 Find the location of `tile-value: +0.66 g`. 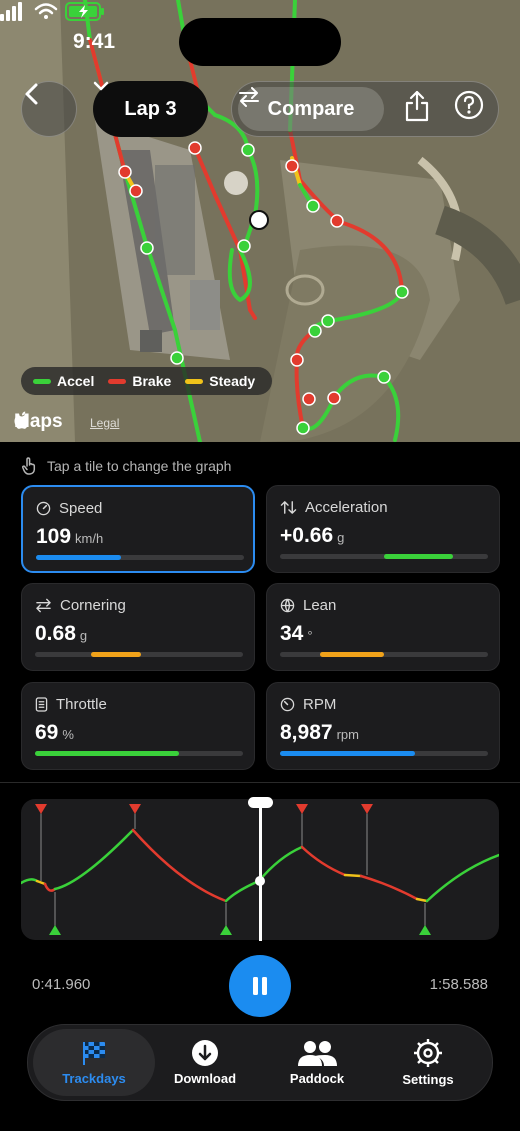

tile-value: +0.66 g is located at coordinates (312, 536).